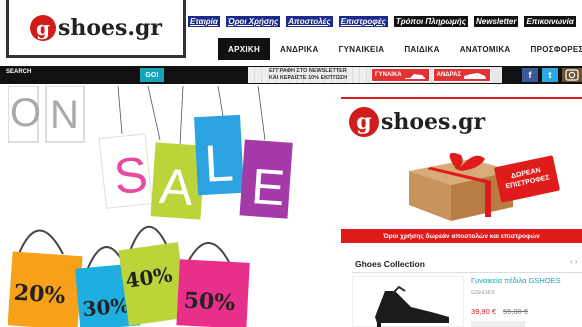  I want to click on add-to-cart-button, so click(498, 324).